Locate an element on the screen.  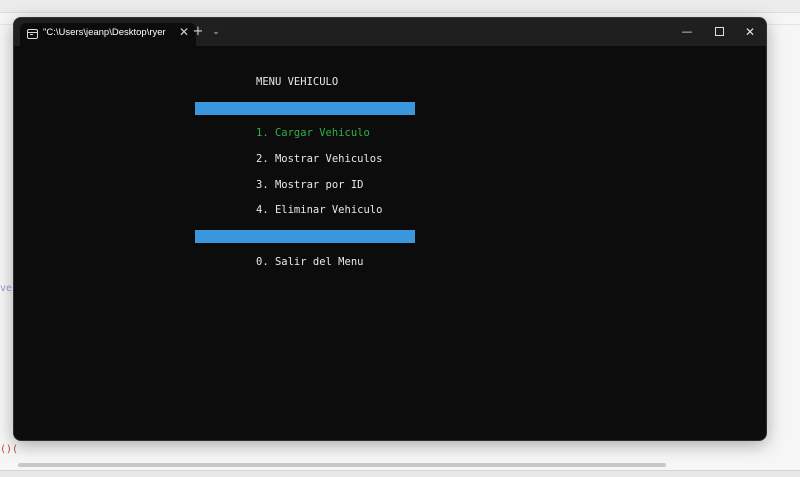
menu-title: MENU VEHICULO is located at coordinates (297, 82).